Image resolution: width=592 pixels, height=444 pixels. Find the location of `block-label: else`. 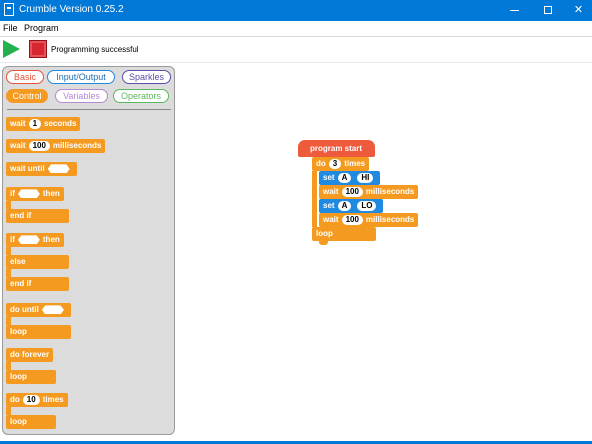

block-label: else is located at coordinates (18, 261).